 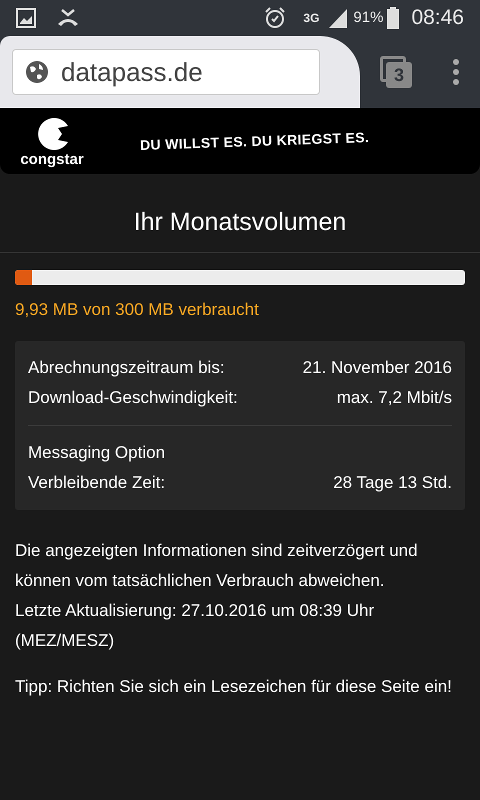 I want to click on globe-icon, so click(x=37, y=72).